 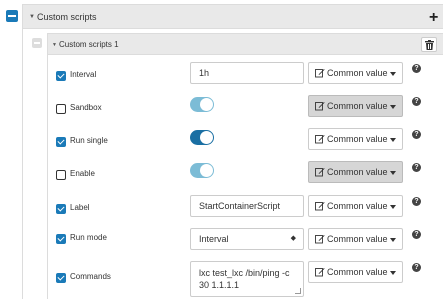 What do you see at coordinates (61, 278) in the screenshot?
I see `commands-checkbox` at bounding box center [61, 278].